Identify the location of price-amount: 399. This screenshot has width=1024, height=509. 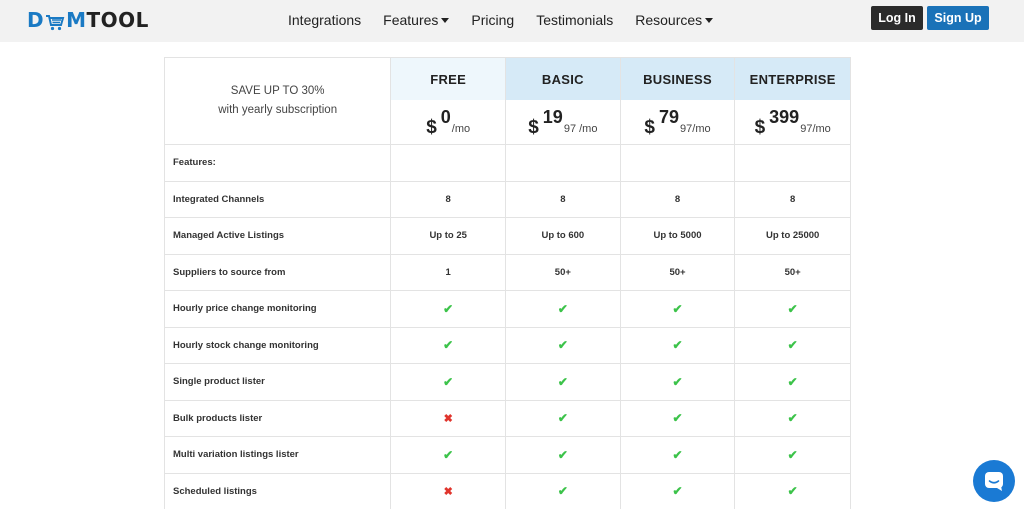
(784, 117).